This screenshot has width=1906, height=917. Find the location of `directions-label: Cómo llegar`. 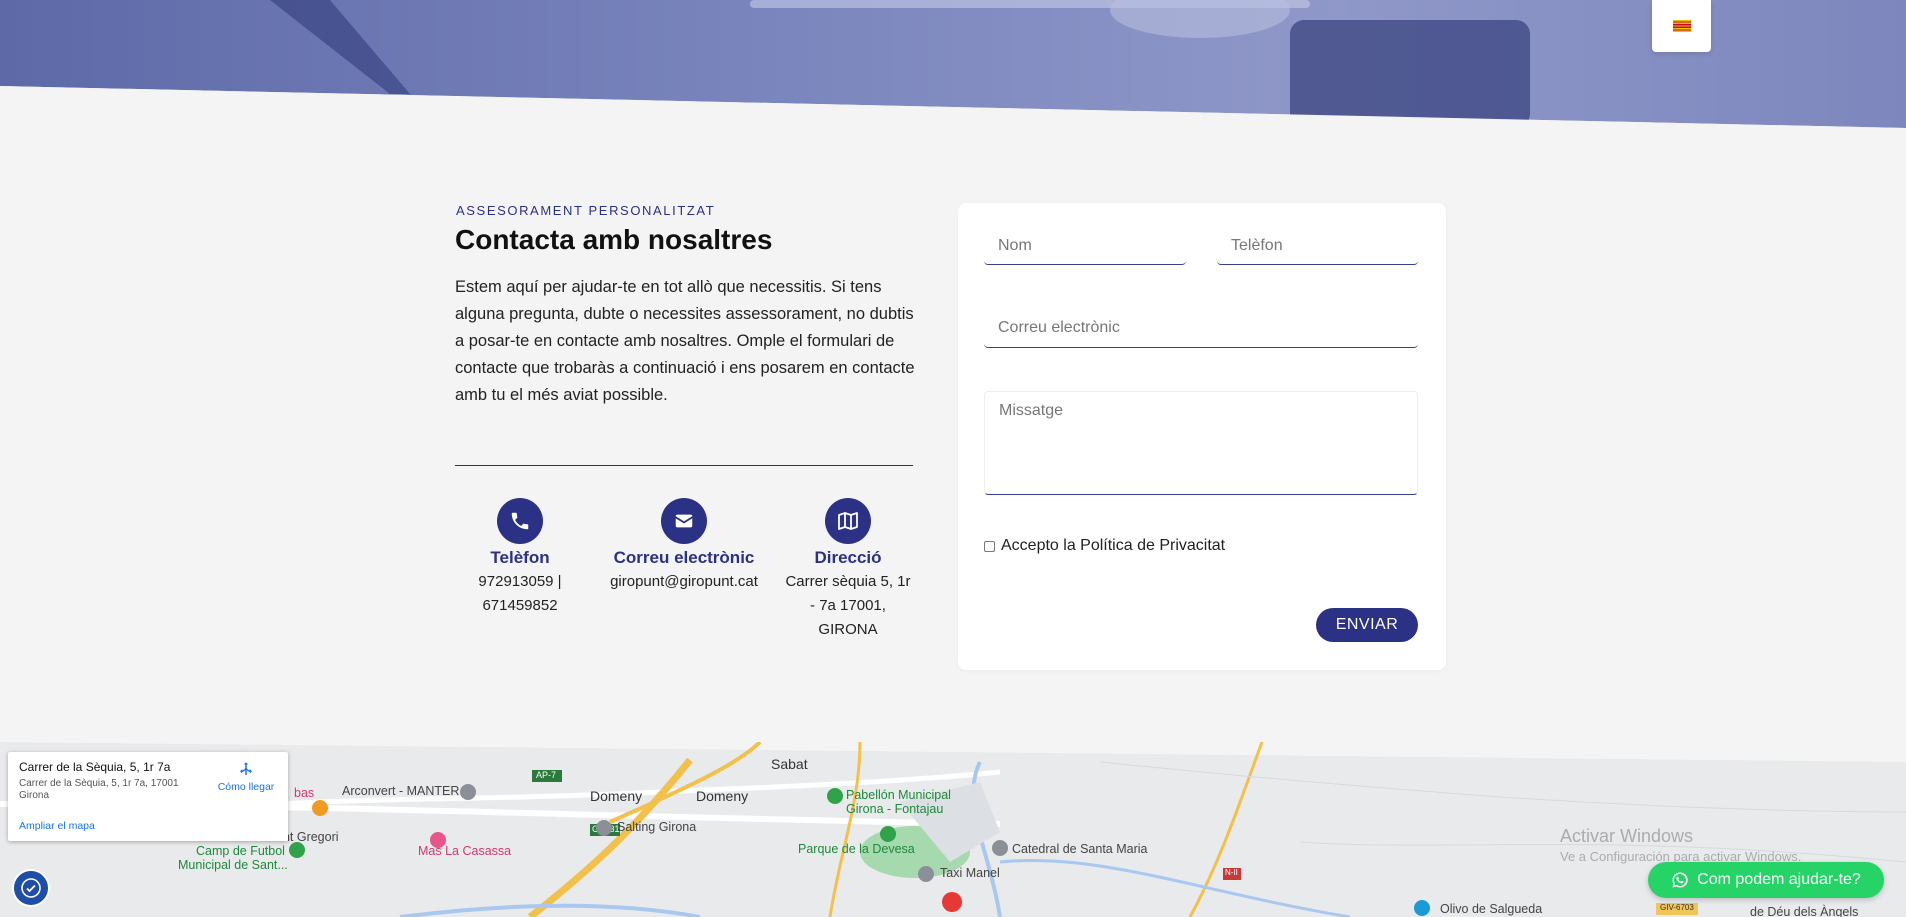

directions-label: Cómo llegar is located at coordinates (246, 787).